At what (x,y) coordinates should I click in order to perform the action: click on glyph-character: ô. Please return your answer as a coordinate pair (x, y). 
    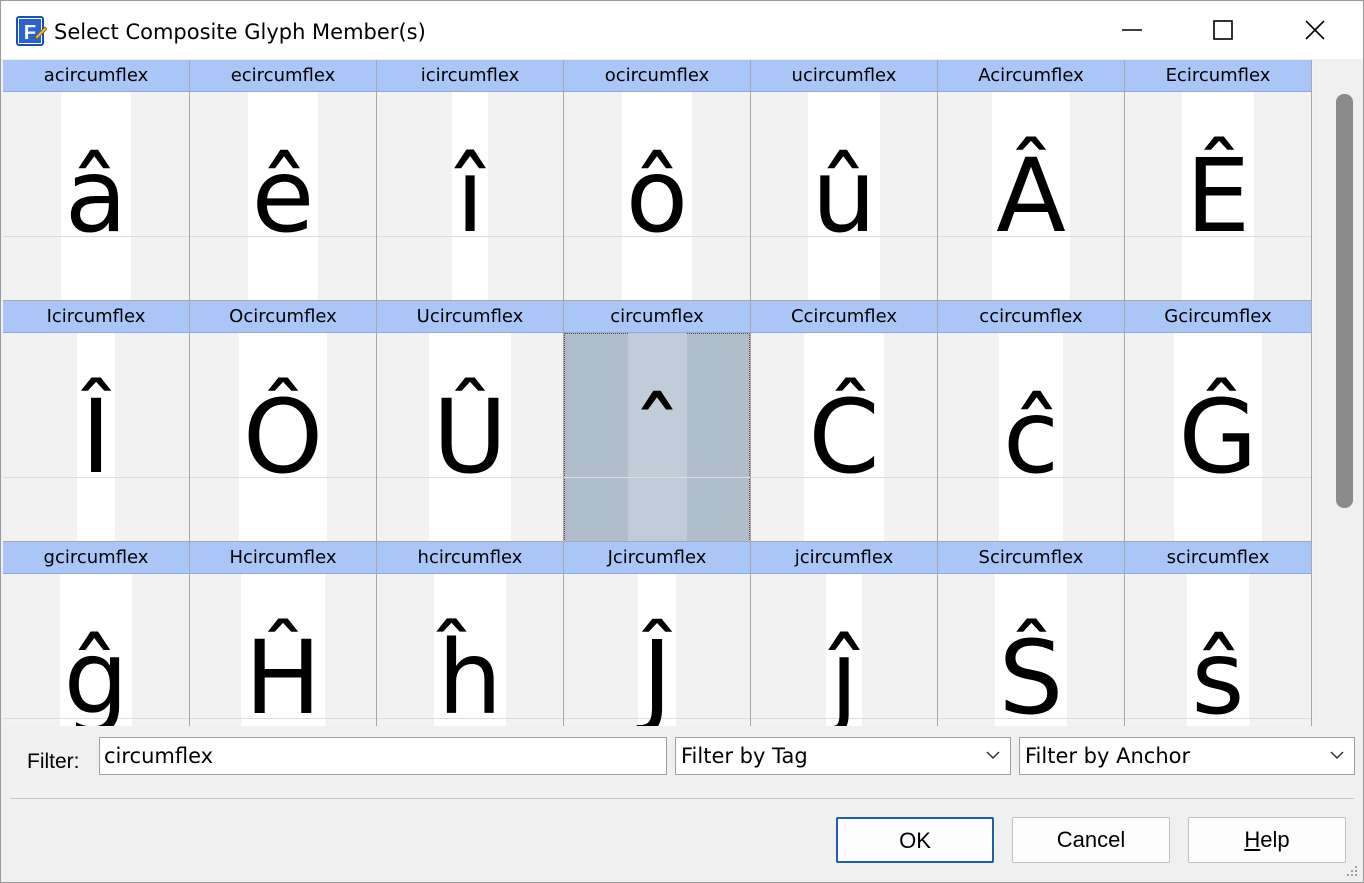
    Looking at the image, I should click on (657, 196).